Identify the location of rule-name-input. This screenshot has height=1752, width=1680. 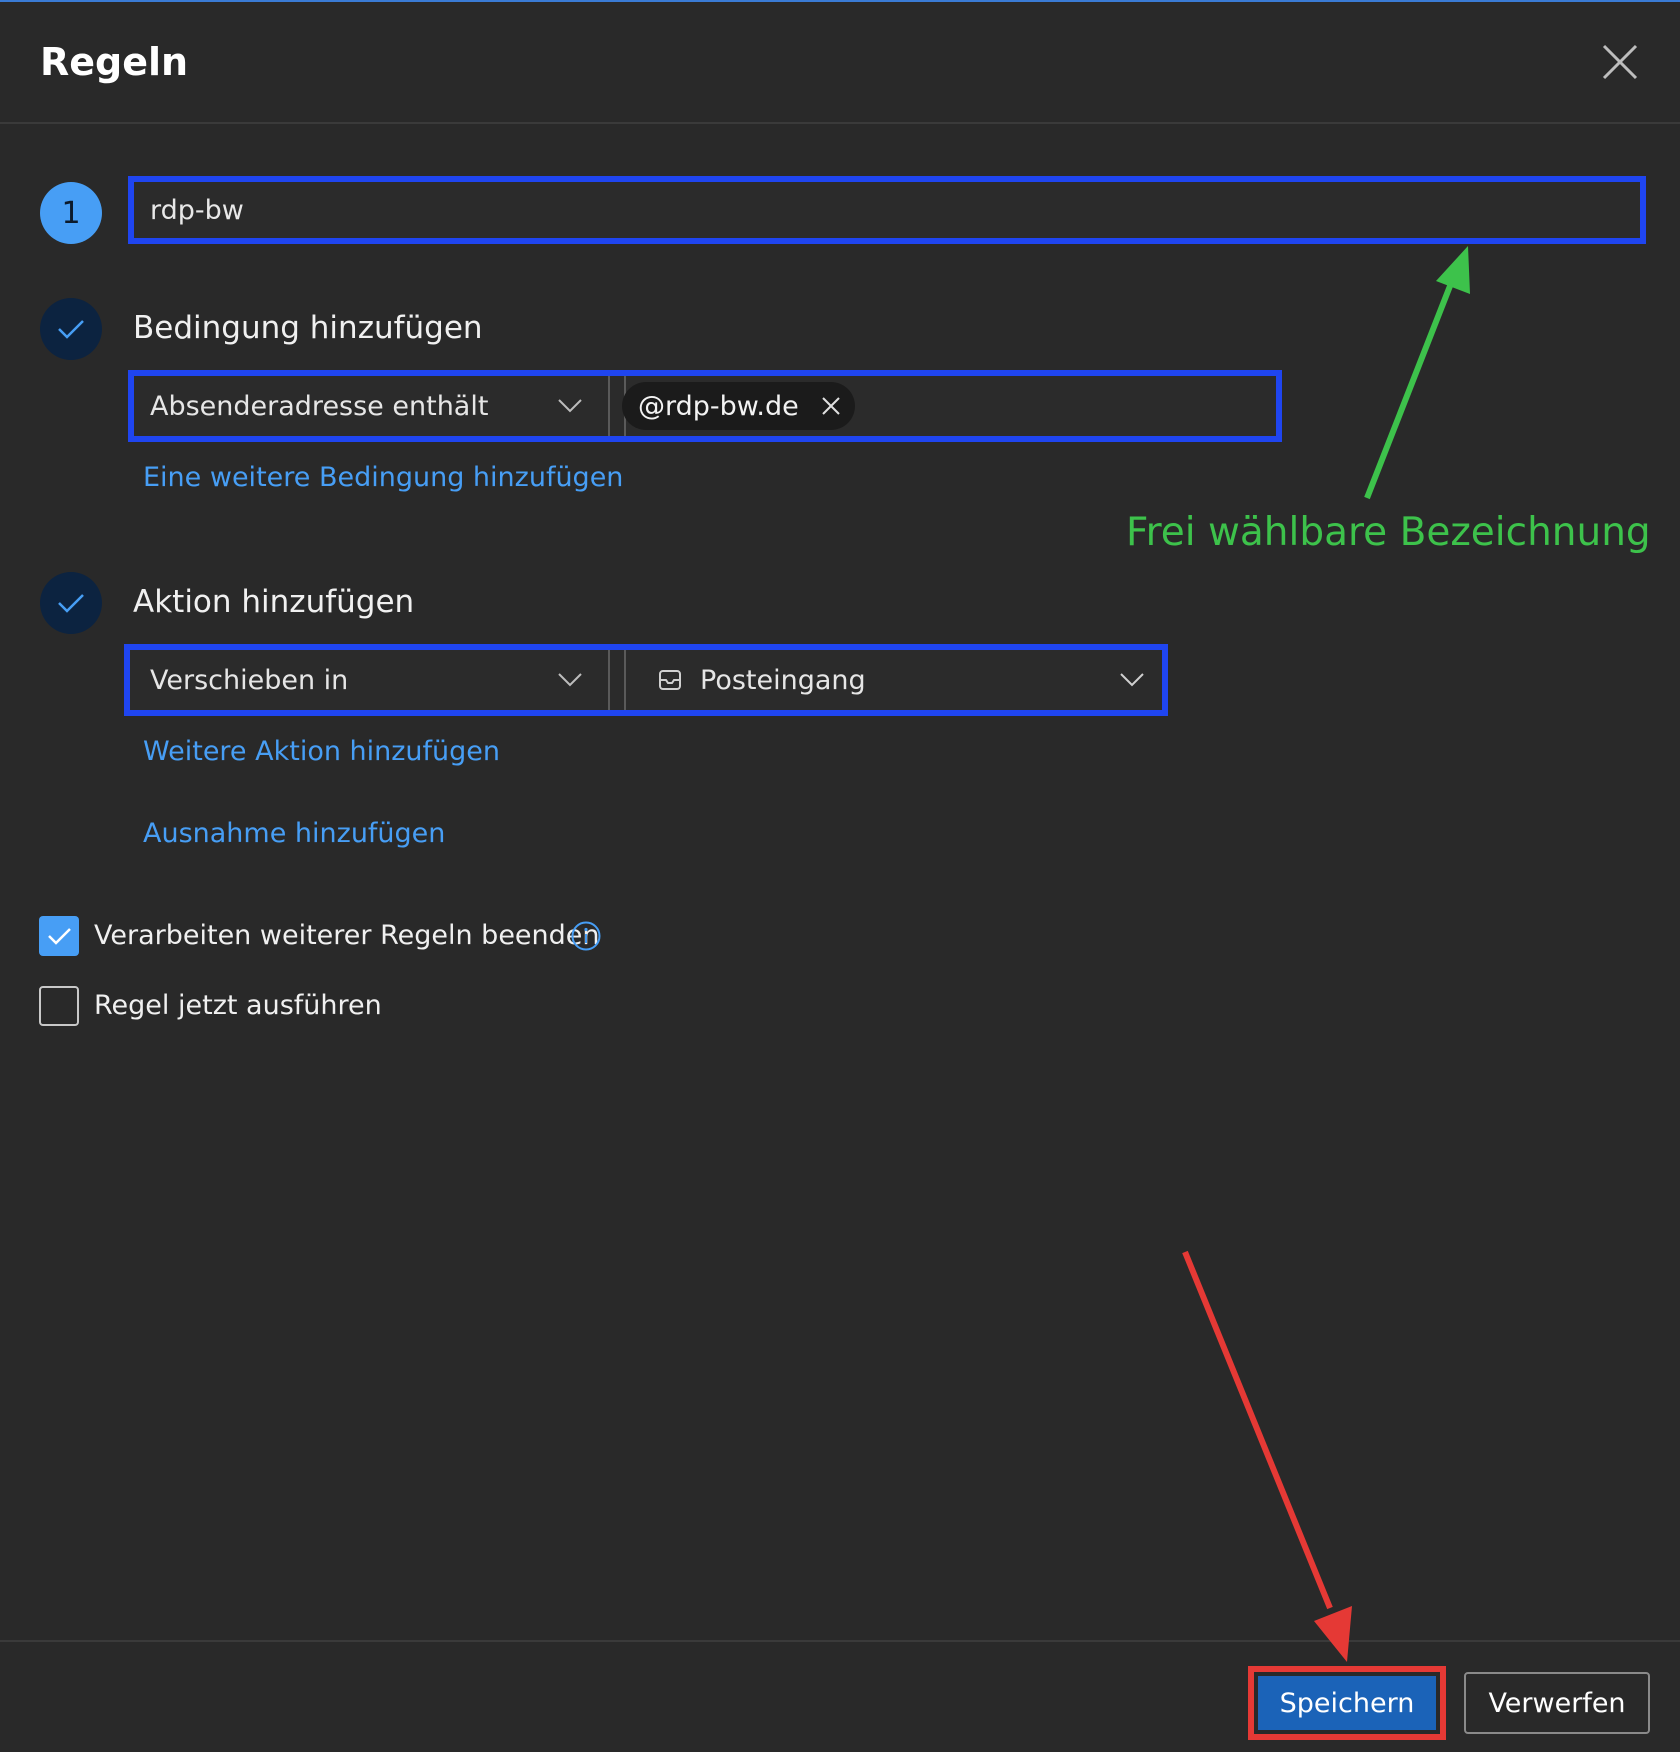
(887, 210).